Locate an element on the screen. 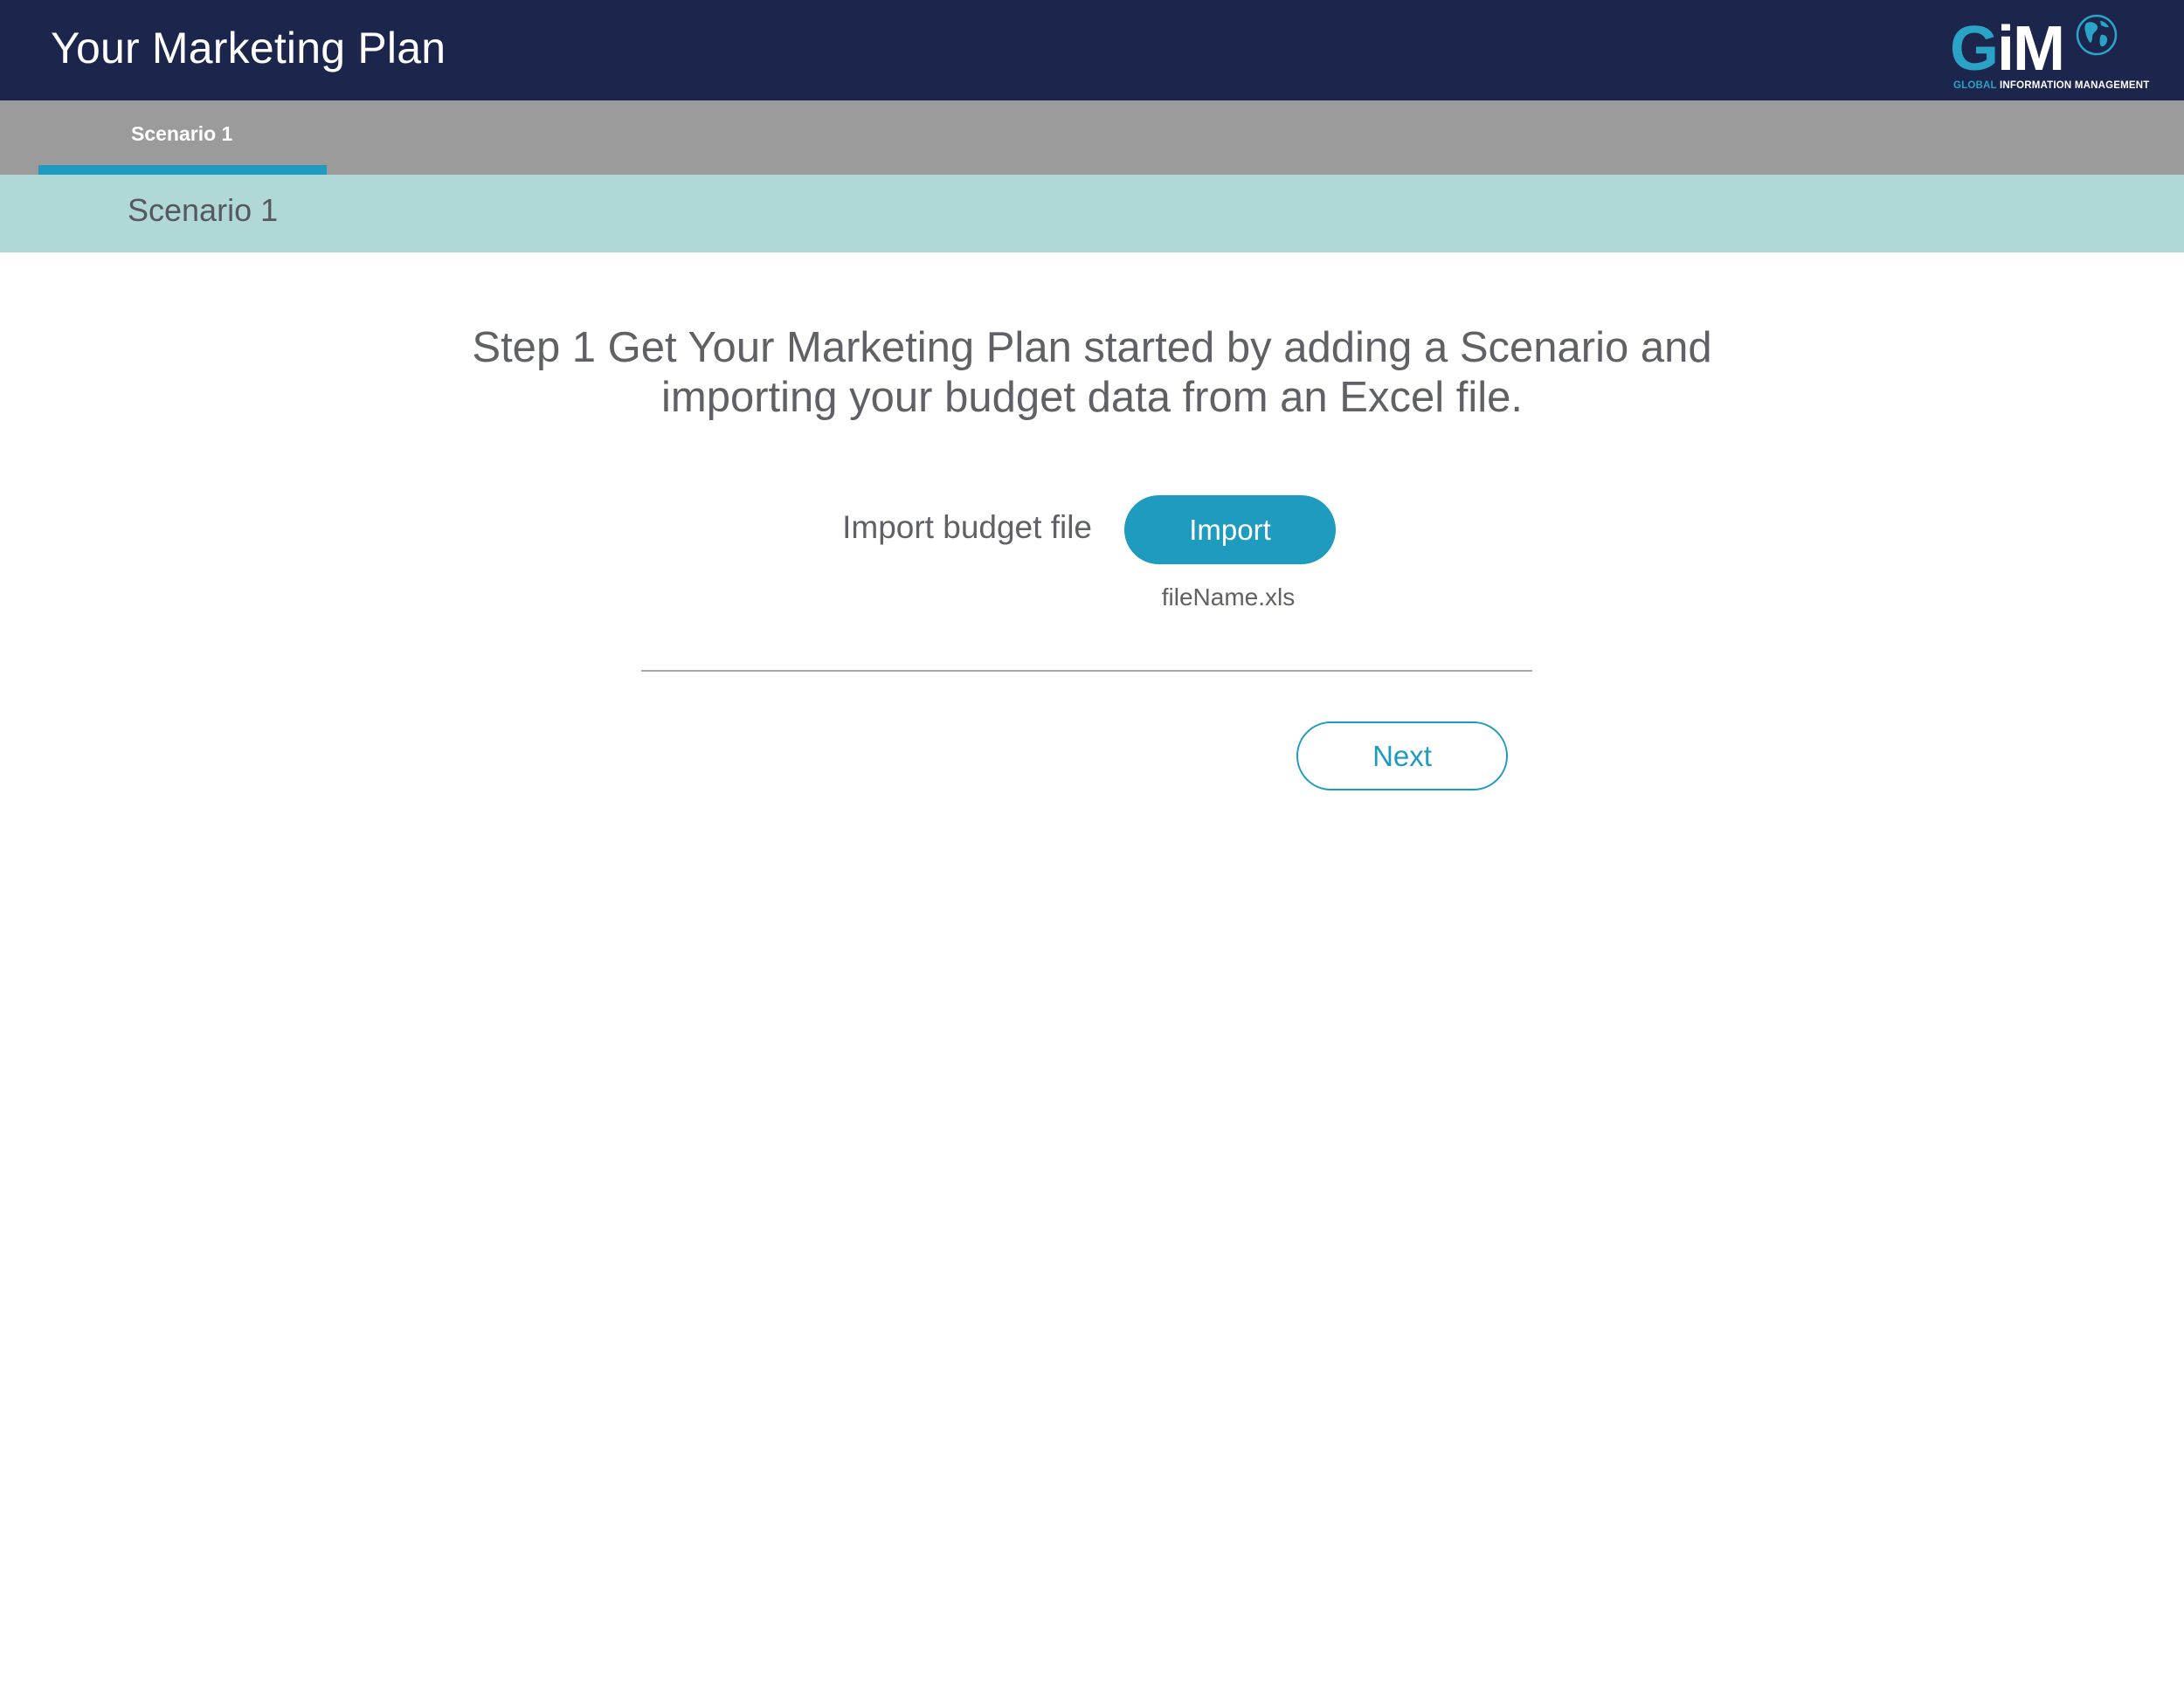  next-button: Next is located at coordinates (1402, 755).